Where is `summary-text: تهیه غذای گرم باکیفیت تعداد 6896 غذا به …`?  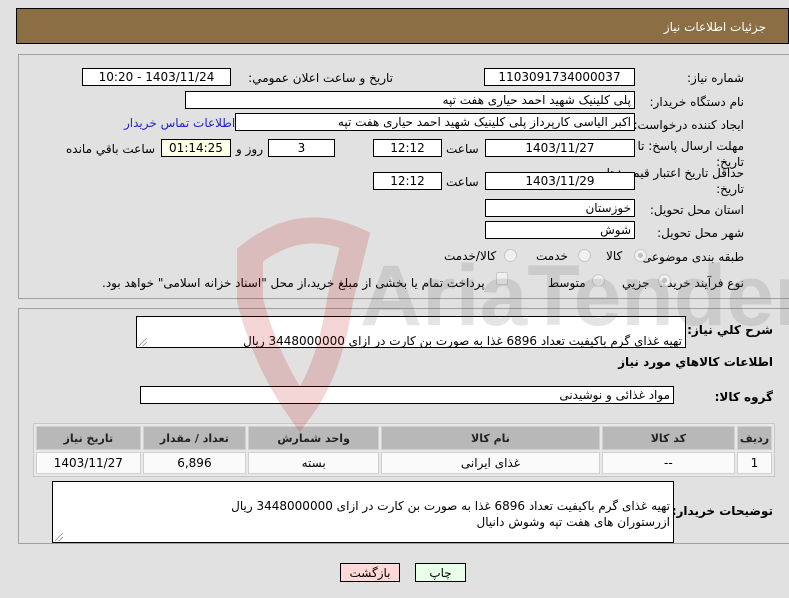
summary-text: تهیه غذای گرم باکیفیت تعداد 6896 غذا به … is located at coordinates (462, 341).